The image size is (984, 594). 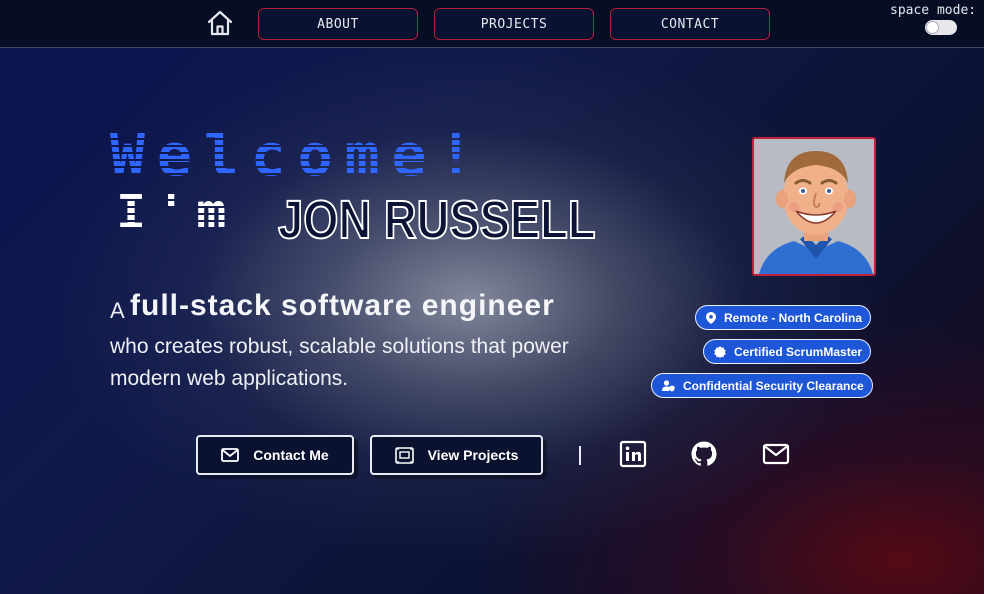 What do you see at coordinates (580, 455) in the screenshot?
I see `divider` at bounding box center [580, 455].